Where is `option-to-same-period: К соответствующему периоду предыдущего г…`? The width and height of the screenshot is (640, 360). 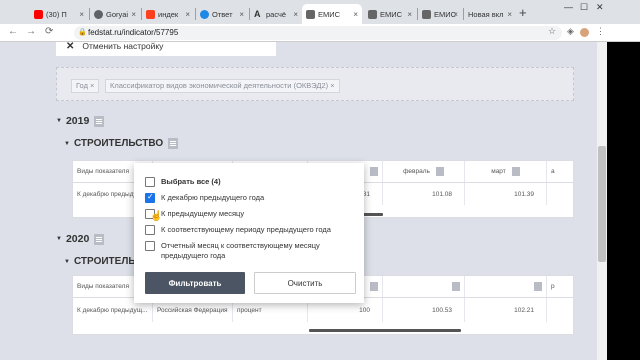
option-to-same-period: К соответствующему периоду предыдущего г… is located at coordinates (238, 230).